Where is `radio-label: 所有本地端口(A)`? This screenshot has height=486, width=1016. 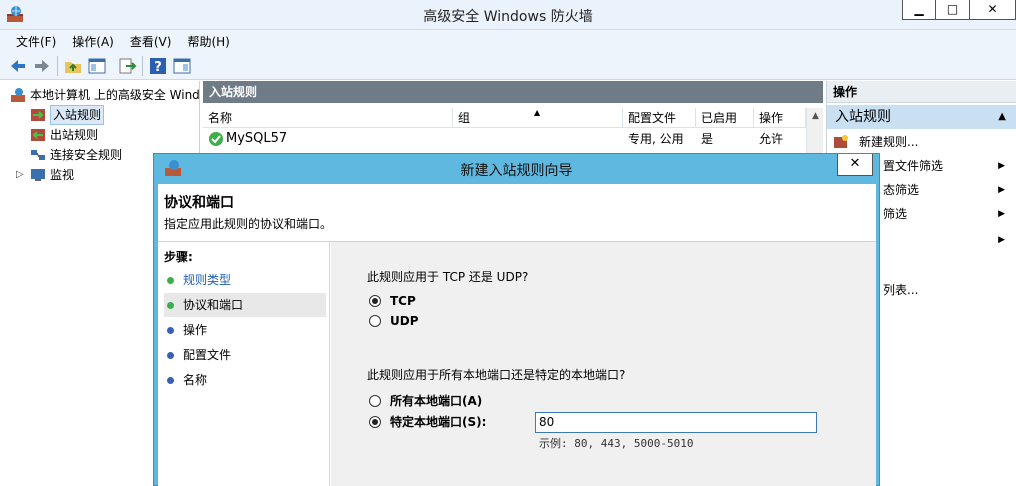 radio-label: 所有本地端口(A) is located at coordinates (436, 401).